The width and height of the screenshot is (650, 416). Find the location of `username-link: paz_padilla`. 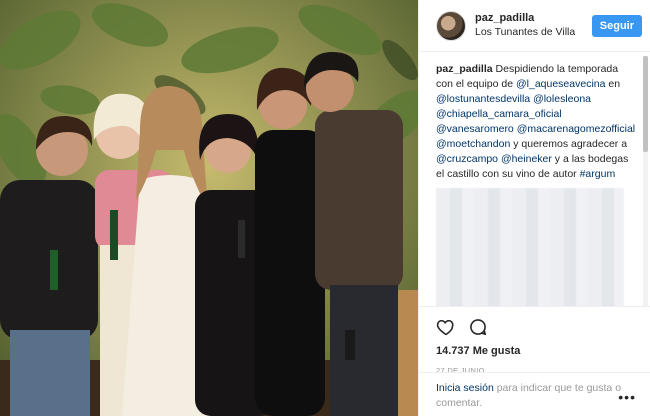

username-link: paz_padilla is located at coordinates (533, 19).